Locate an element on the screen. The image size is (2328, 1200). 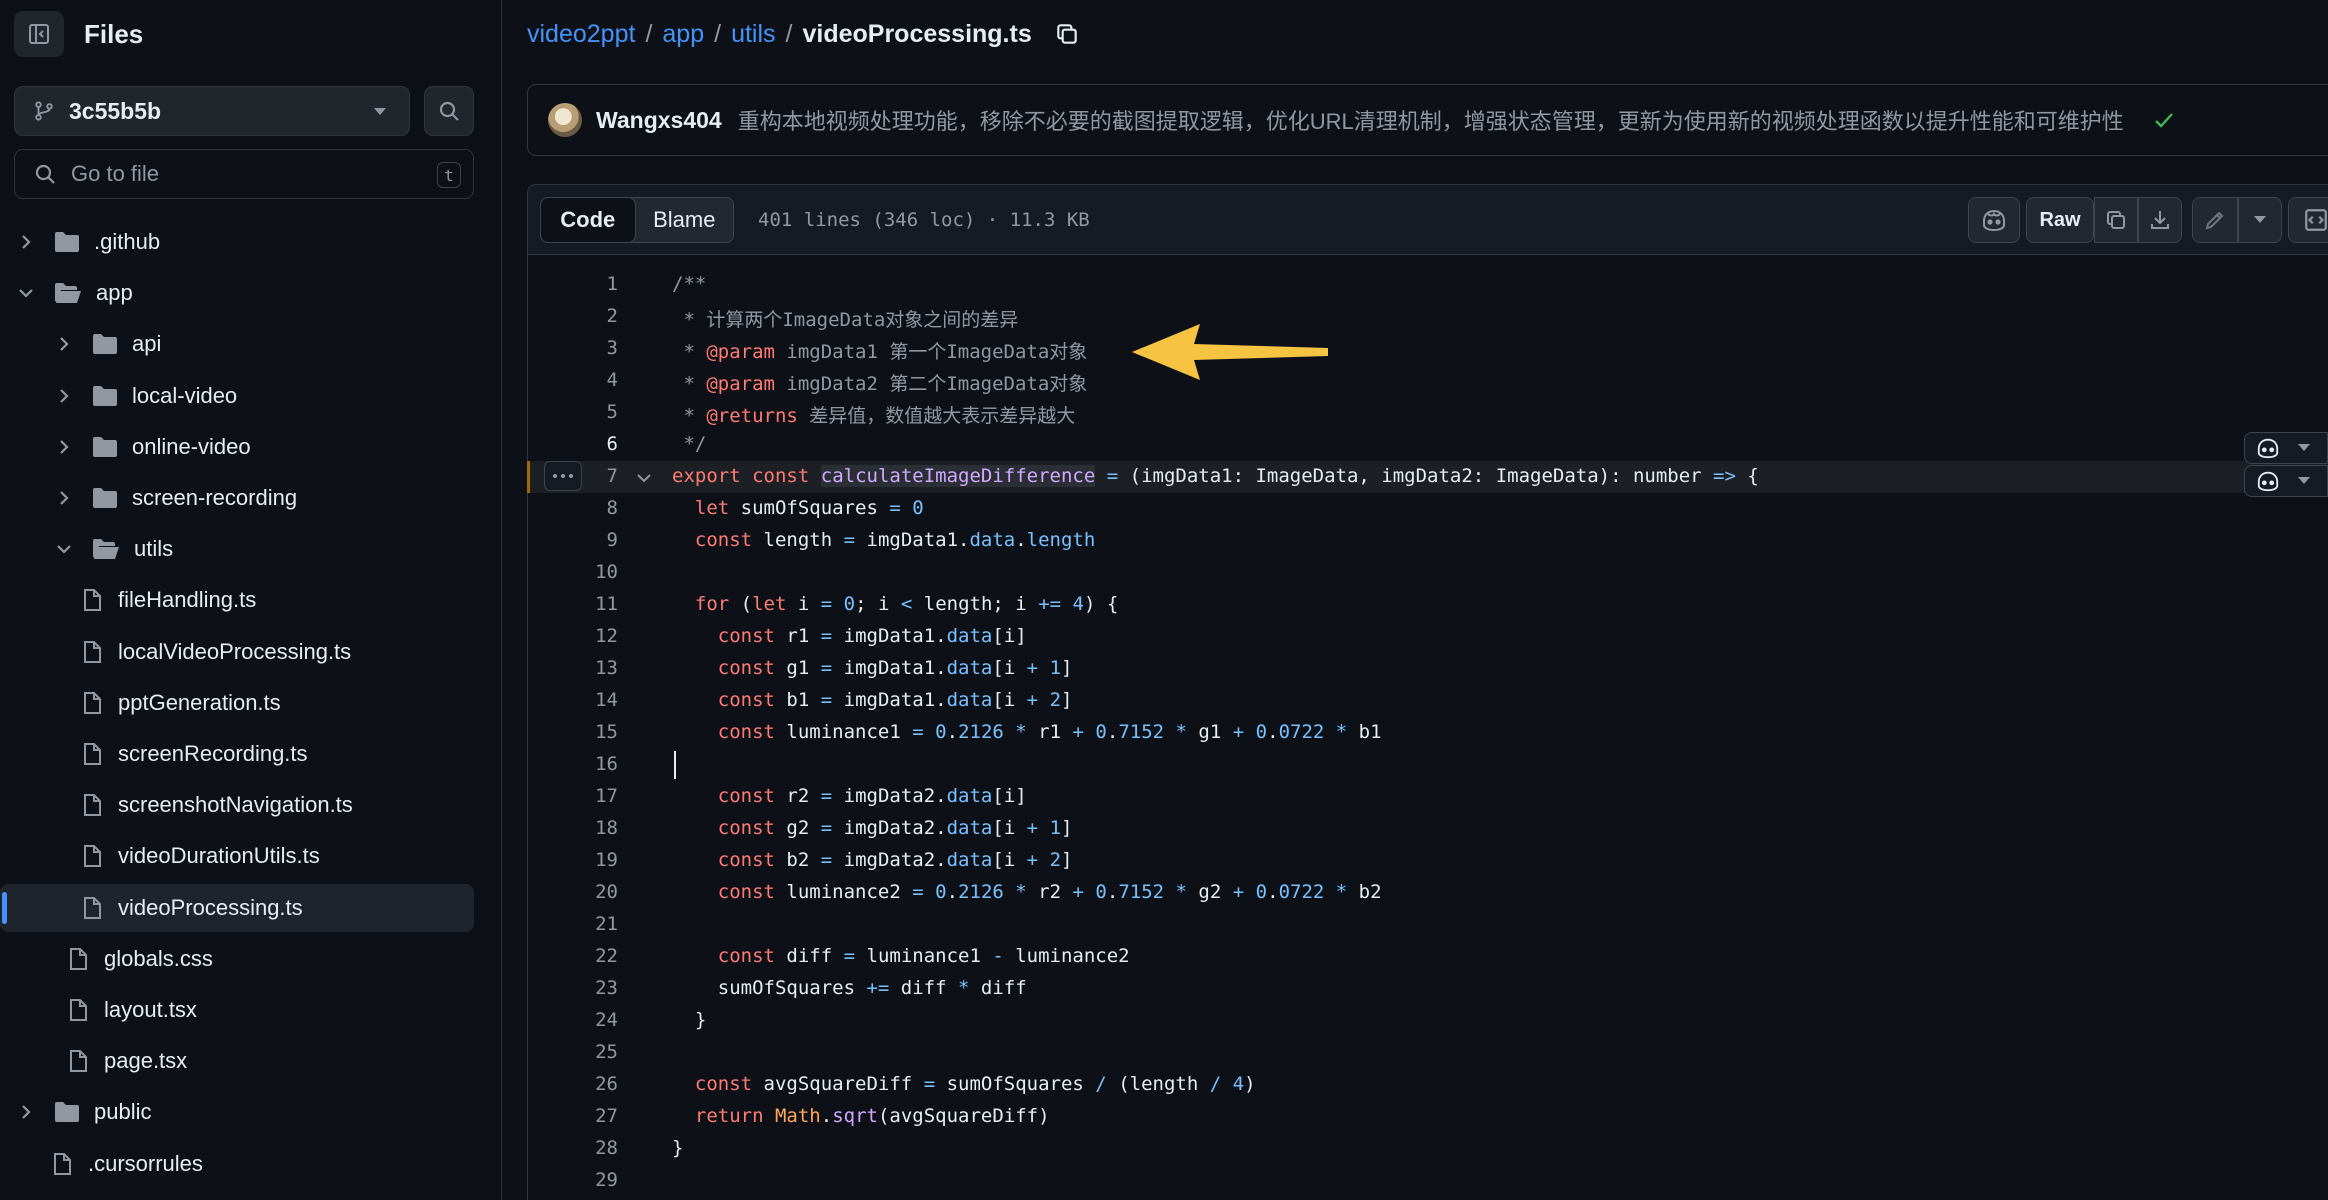
code-line: 11 for (let i = 0; i < length; i += 4) { is located at coordinates (1428, 605).